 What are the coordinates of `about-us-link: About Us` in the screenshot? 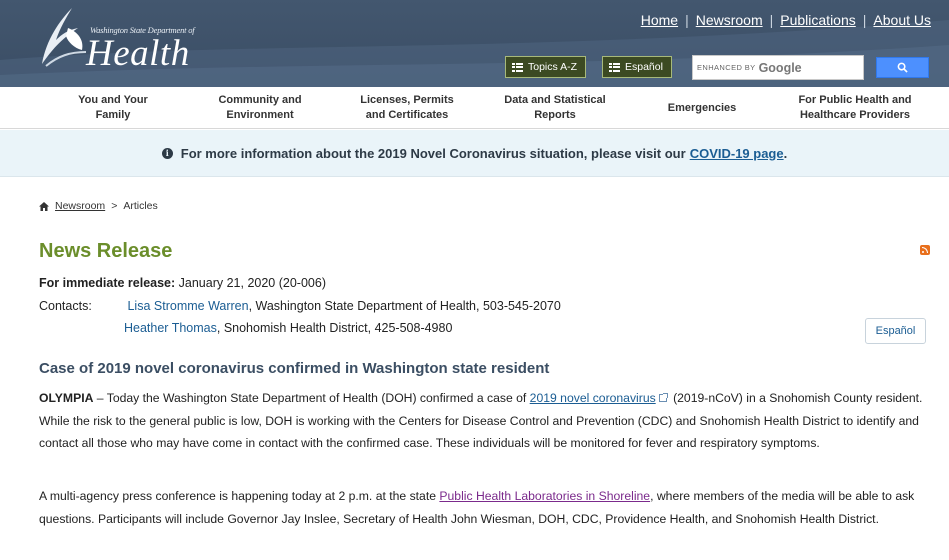 It's located at (902, 20).